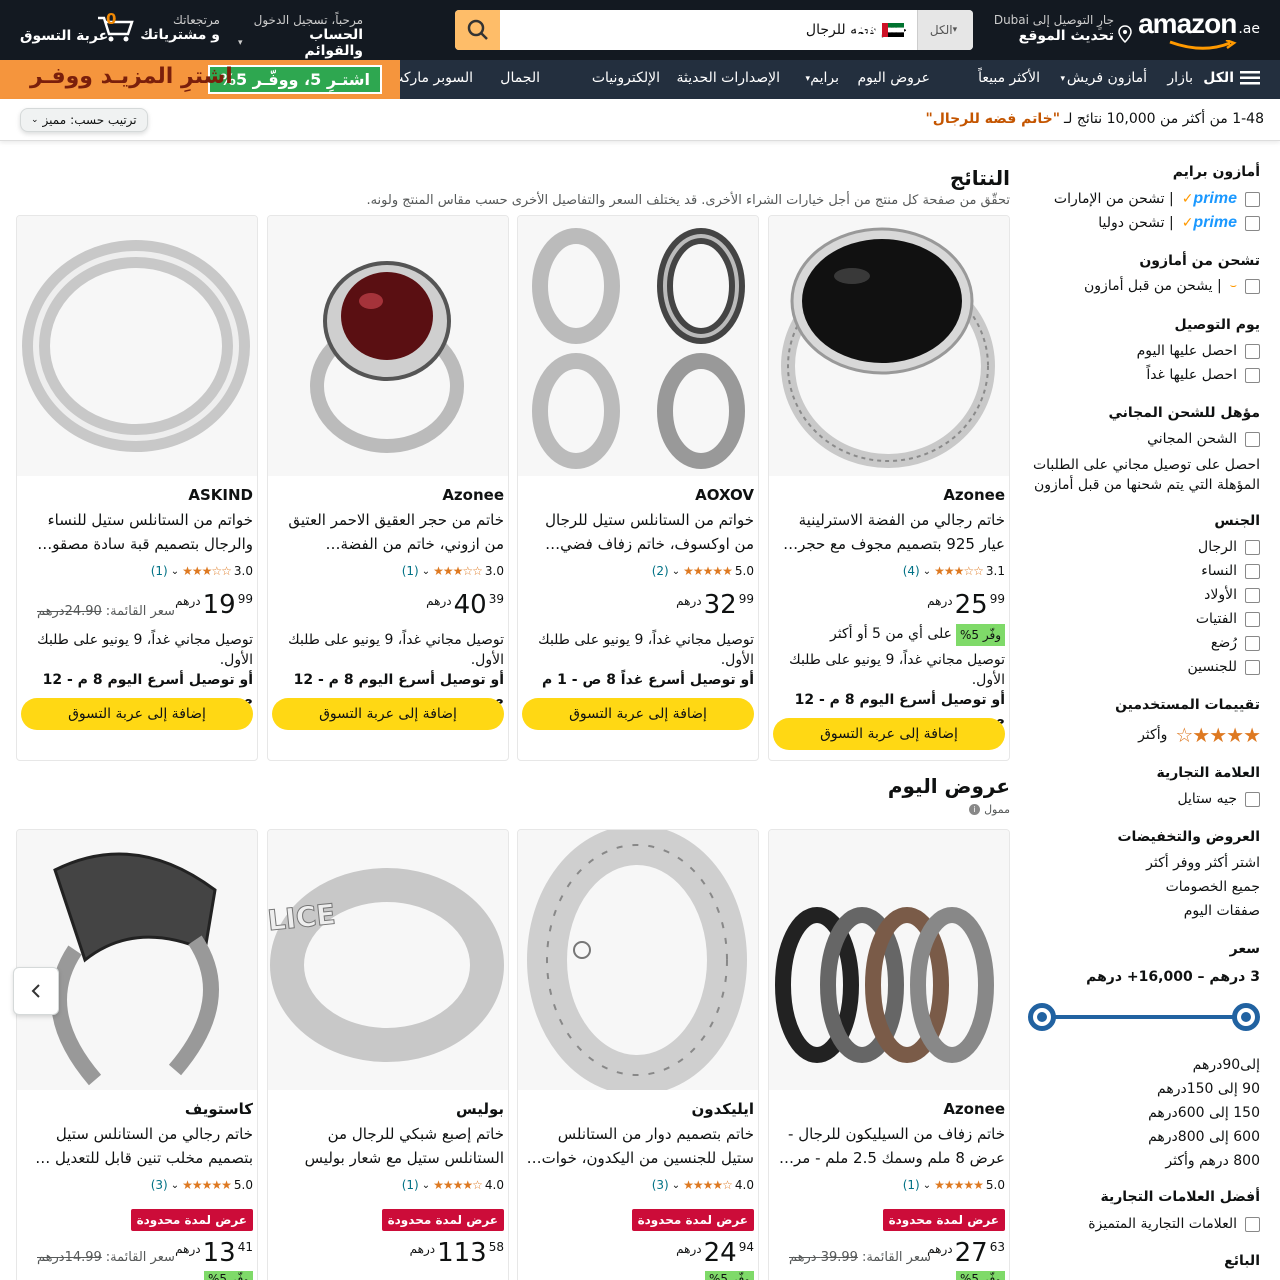 The height and width of the screenshot is (1280, 1280). I want to click on price-slider-max-handle, so click(1246, 1017).